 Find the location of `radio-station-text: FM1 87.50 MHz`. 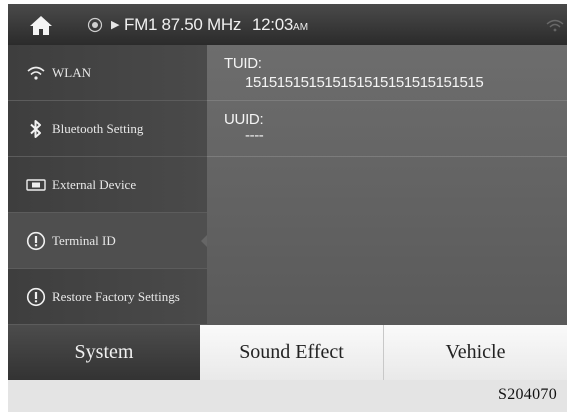

radio-station-text: FM1 87.50 MHz is located at coordinates (182, 25).